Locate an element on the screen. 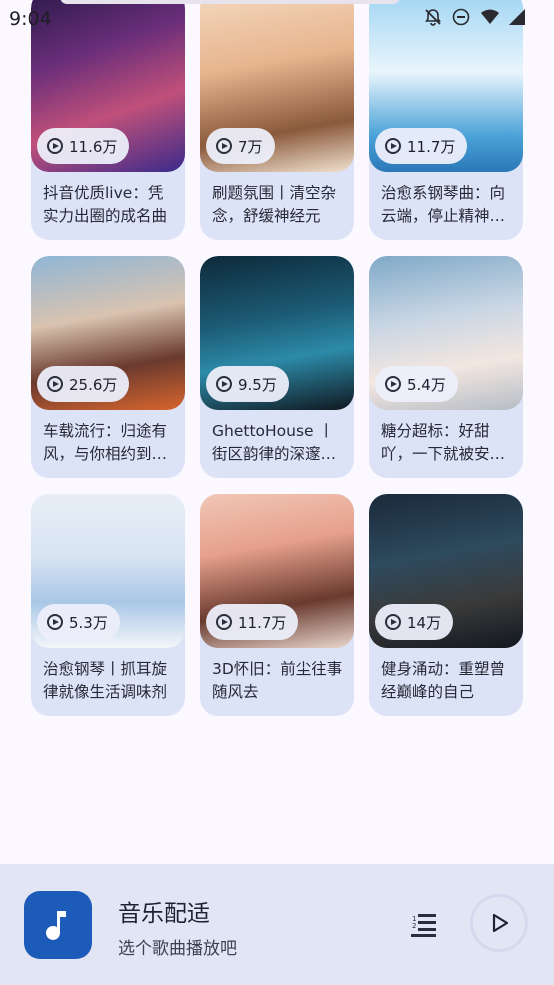 The width and height of the screenshot is (554, 985). playlist-title: 车载流行：归途有风，与你相约到黄昏 is located at coordinates (110, 443).